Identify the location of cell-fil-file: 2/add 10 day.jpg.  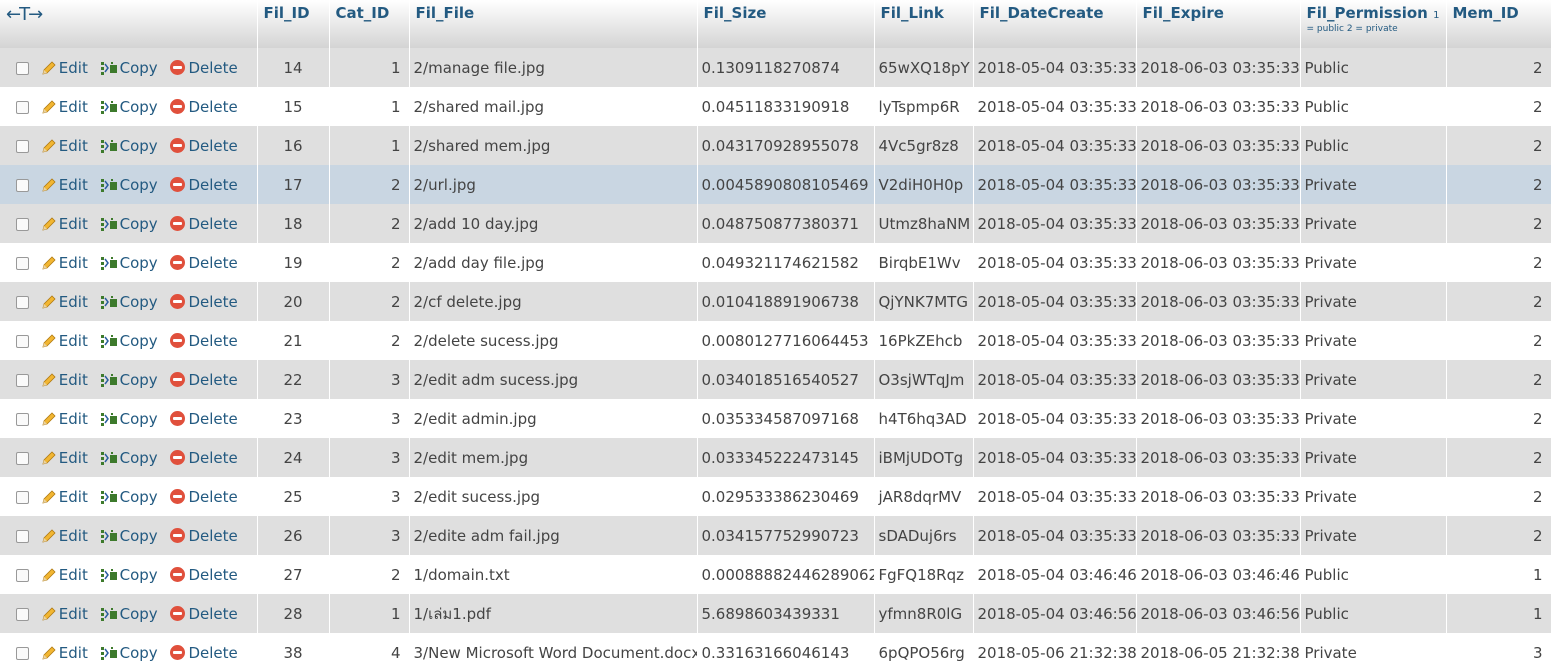
(553, 223).